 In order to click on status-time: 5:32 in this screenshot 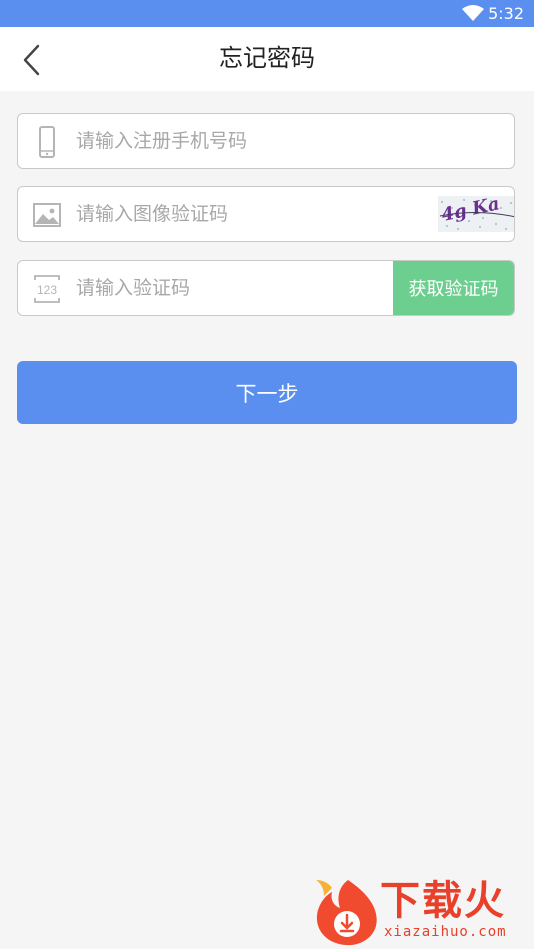, I will do `click(506, 13)`.